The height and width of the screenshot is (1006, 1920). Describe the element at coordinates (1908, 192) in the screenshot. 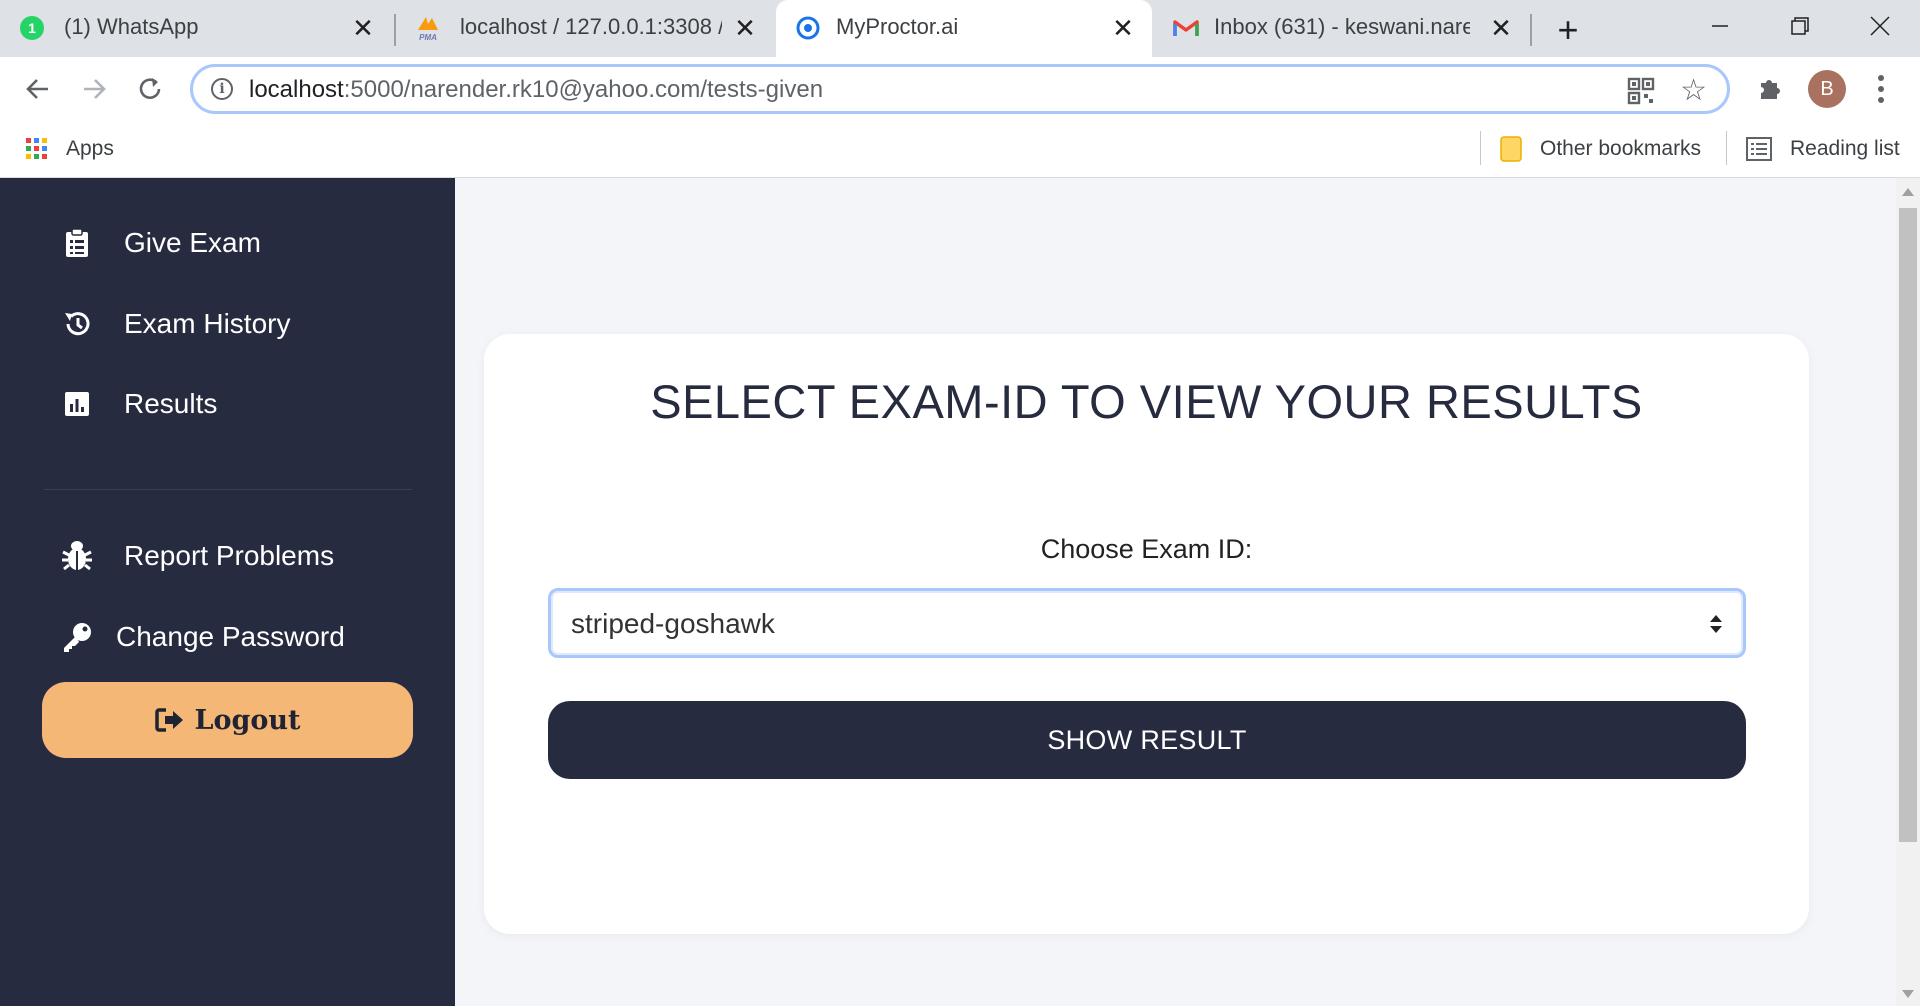

I see `scroll-up-arrow-icon` at that location.